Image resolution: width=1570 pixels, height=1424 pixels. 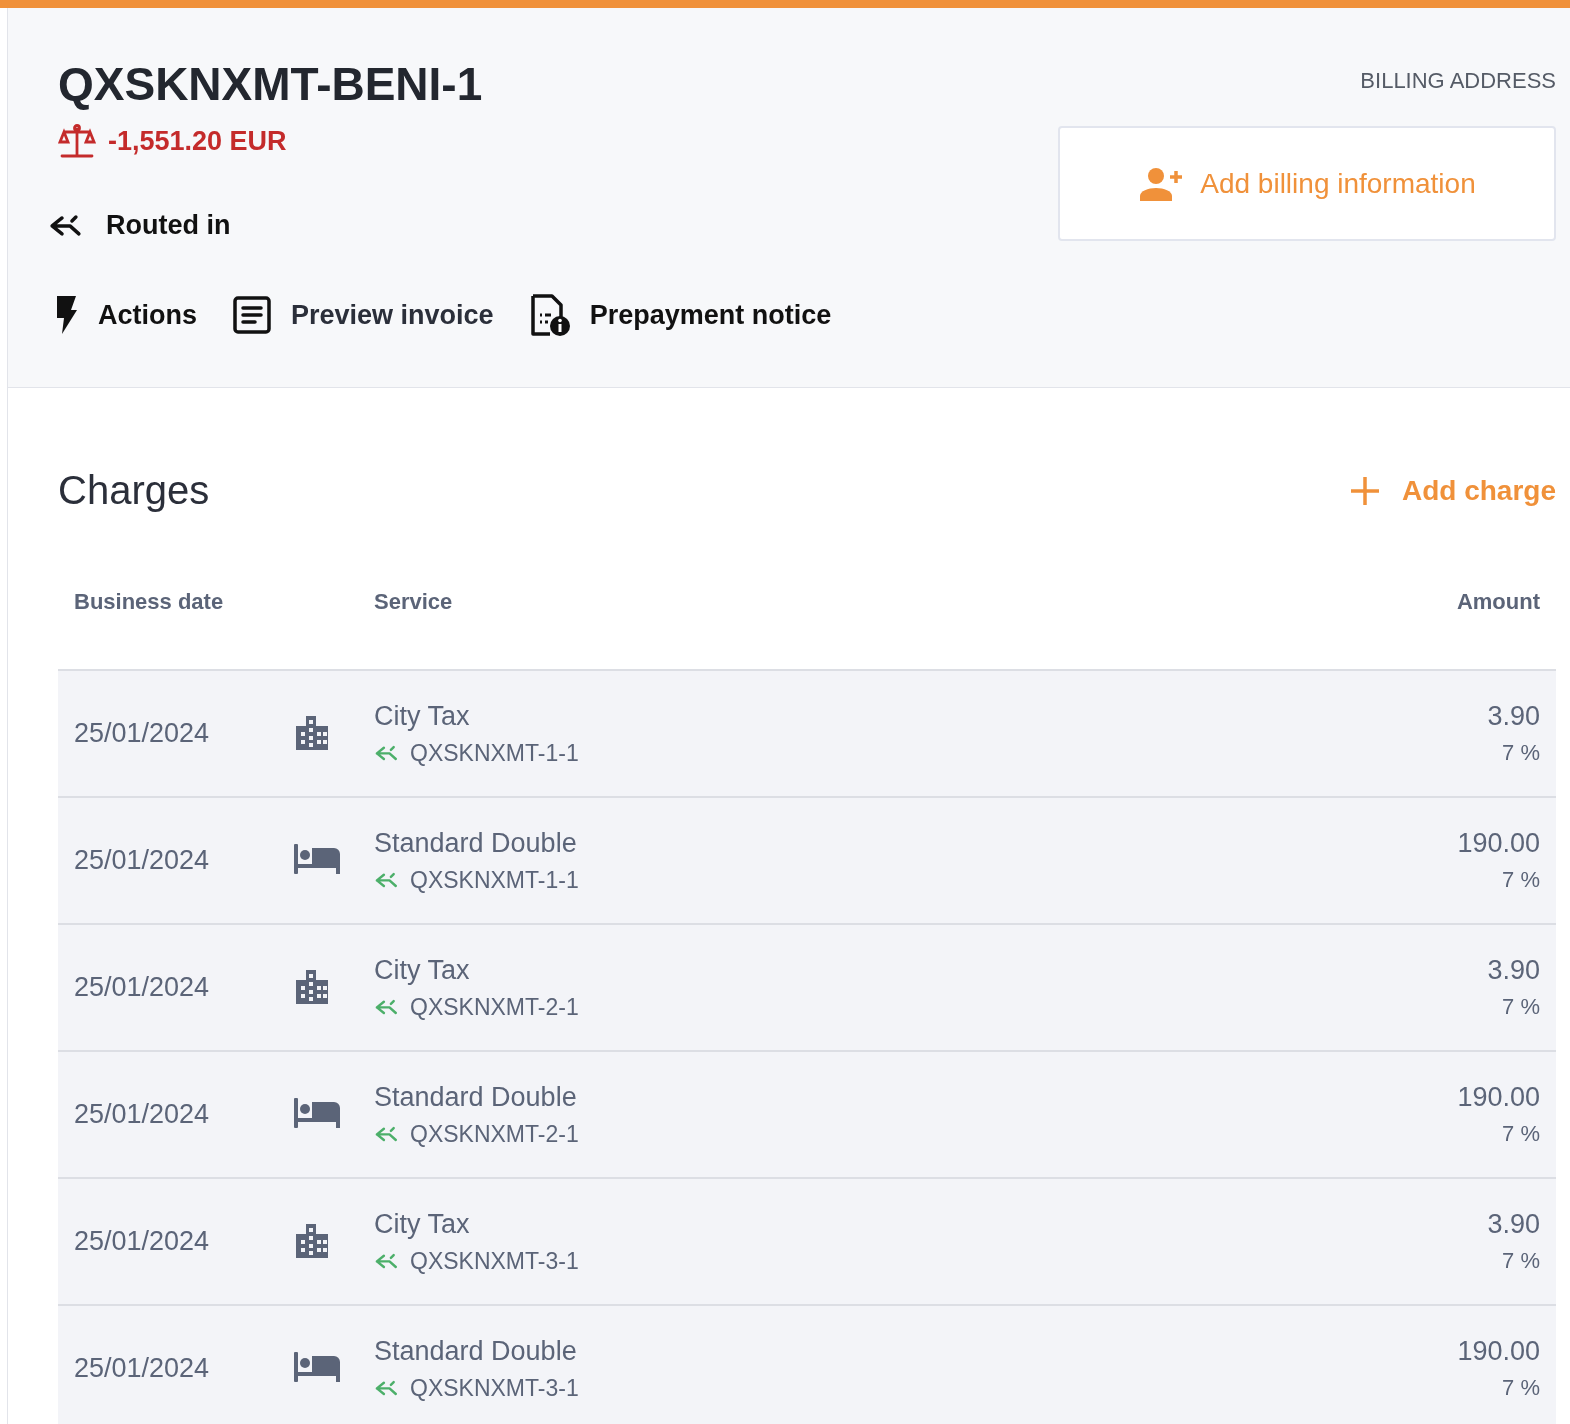 I want to click on column-header: Amount, so click(x=1497, y=602).